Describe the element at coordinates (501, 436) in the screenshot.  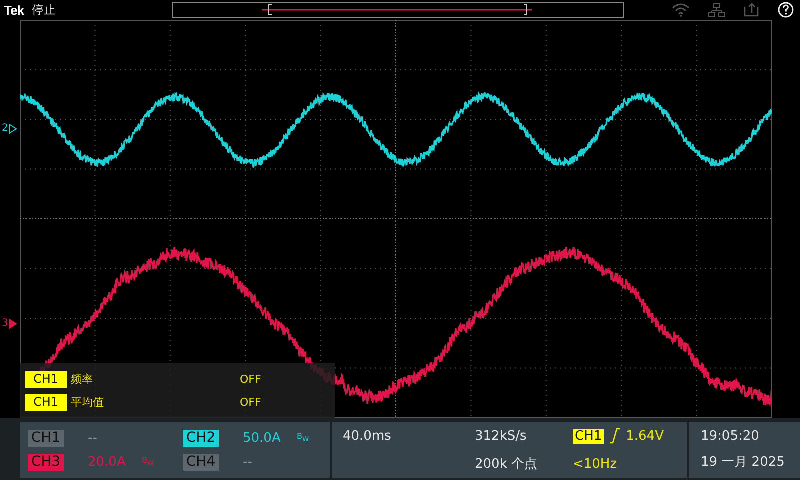
I see `sample-rate: 312kS/s` at that location.